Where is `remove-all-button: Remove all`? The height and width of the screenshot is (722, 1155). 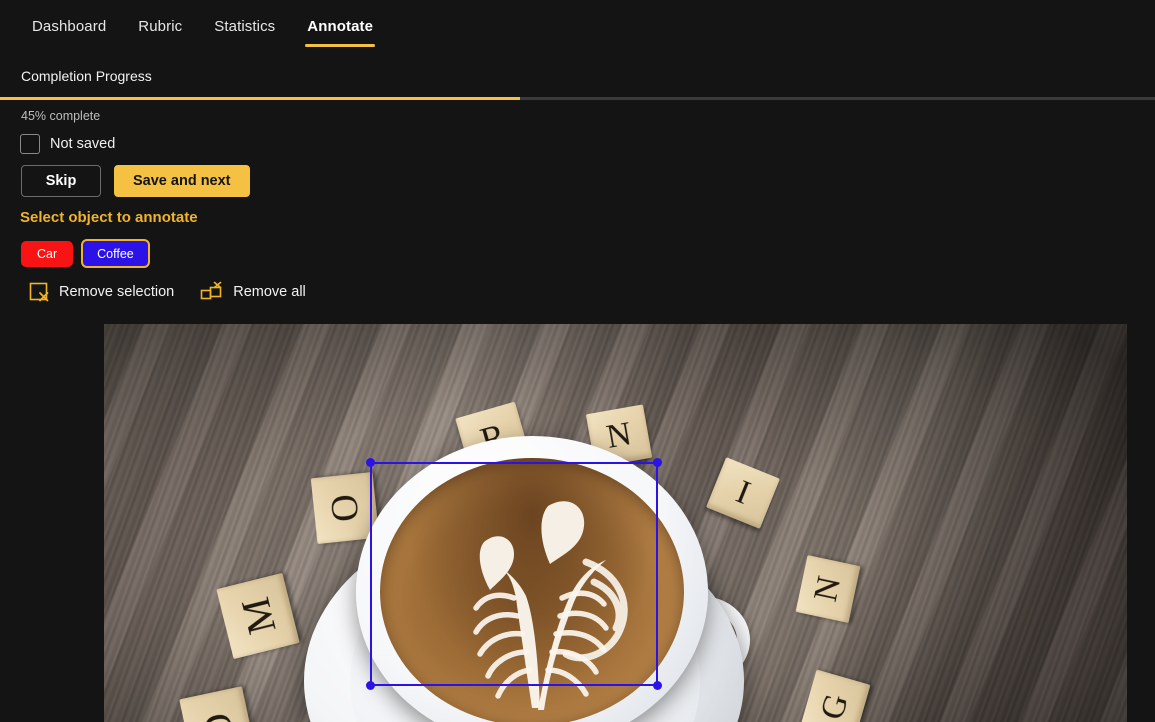 remove-all-button: Remove all is located at coordinates (253, 292).